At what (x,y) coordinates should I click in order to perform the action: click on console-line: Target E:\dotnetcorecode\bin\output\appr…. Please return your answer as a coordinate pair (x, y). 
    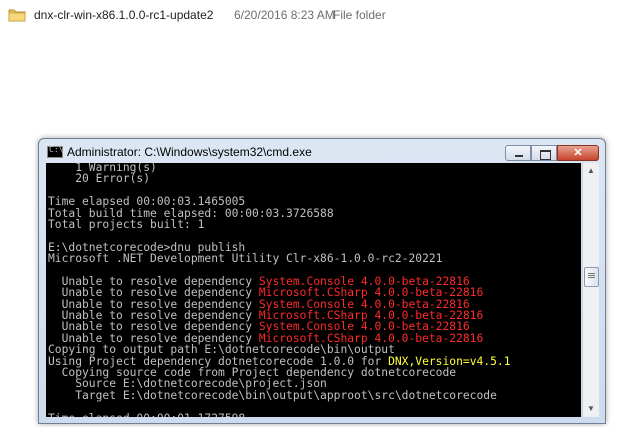
    Looking at the image, I should click on (279, 395).